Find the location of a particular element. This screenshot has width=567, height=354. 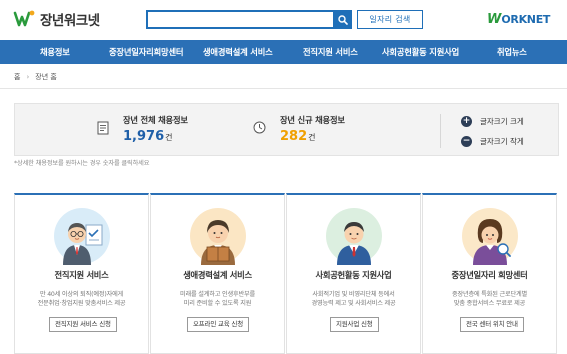

nav-item-job-center: 중장년일자리희망센터 is located at coordinates (146, 52).